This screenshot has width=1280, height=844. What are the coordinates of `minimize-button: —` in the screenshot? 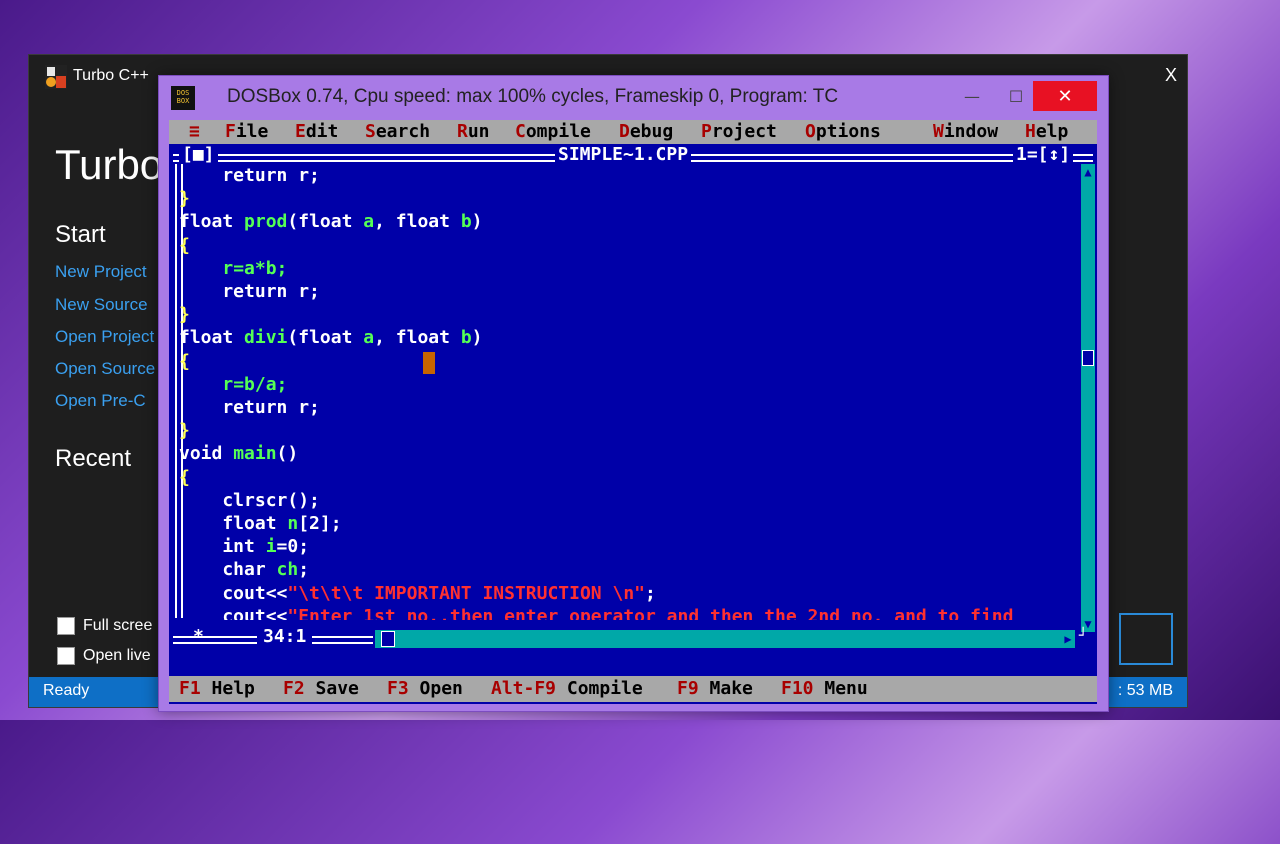 It's located at (972, 96).